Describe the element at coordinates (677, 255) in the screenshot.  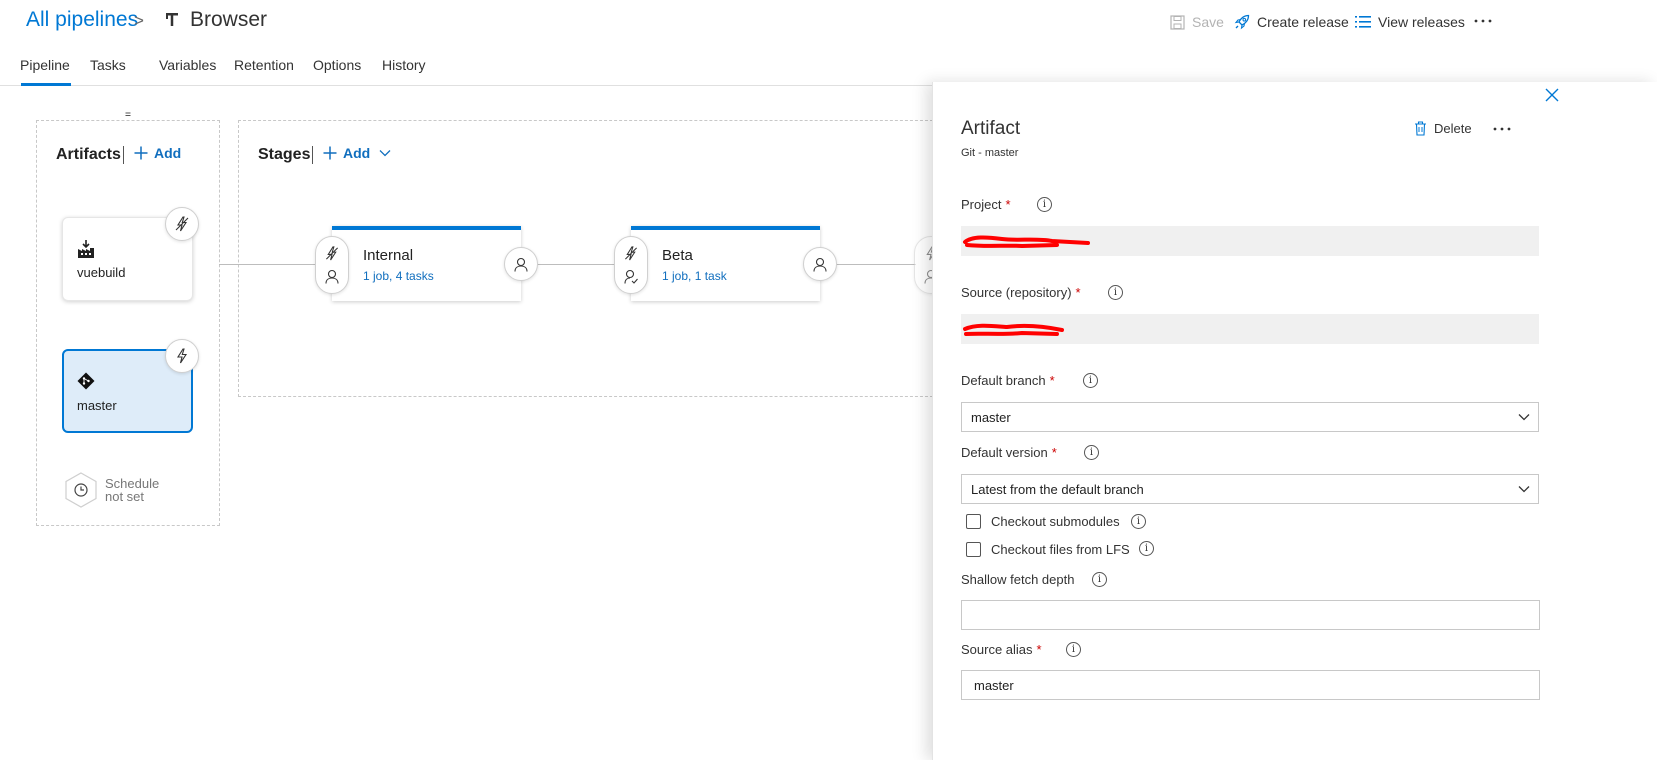
I see `stage-name-beta: Beta` at that location.